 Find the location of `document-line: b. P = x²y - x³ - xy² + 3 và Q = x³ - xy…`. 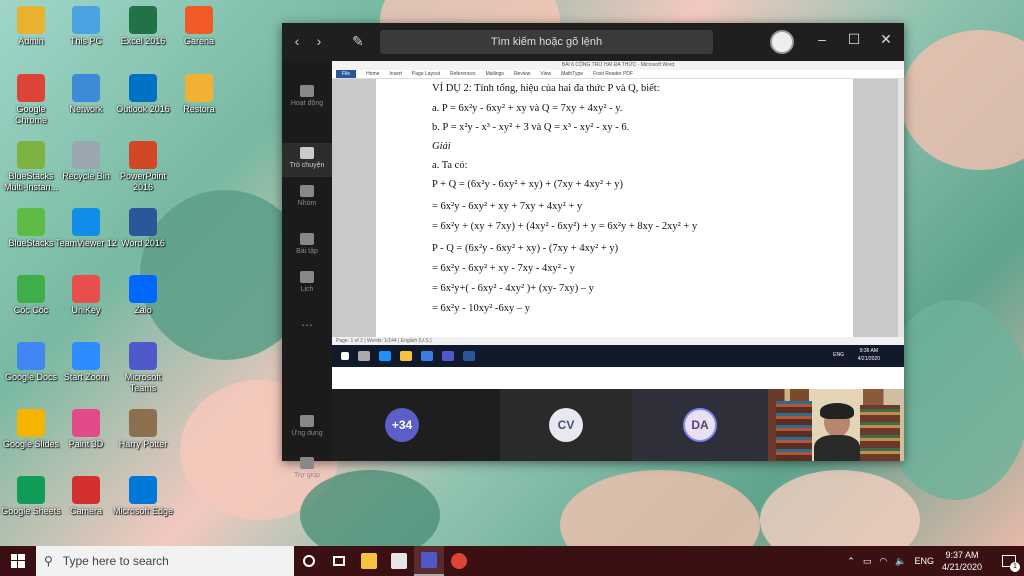

document-line: b. P = x²y - x³ - xy² + 3 và Q = x³ - xy… is located at coordinates (531, 127).